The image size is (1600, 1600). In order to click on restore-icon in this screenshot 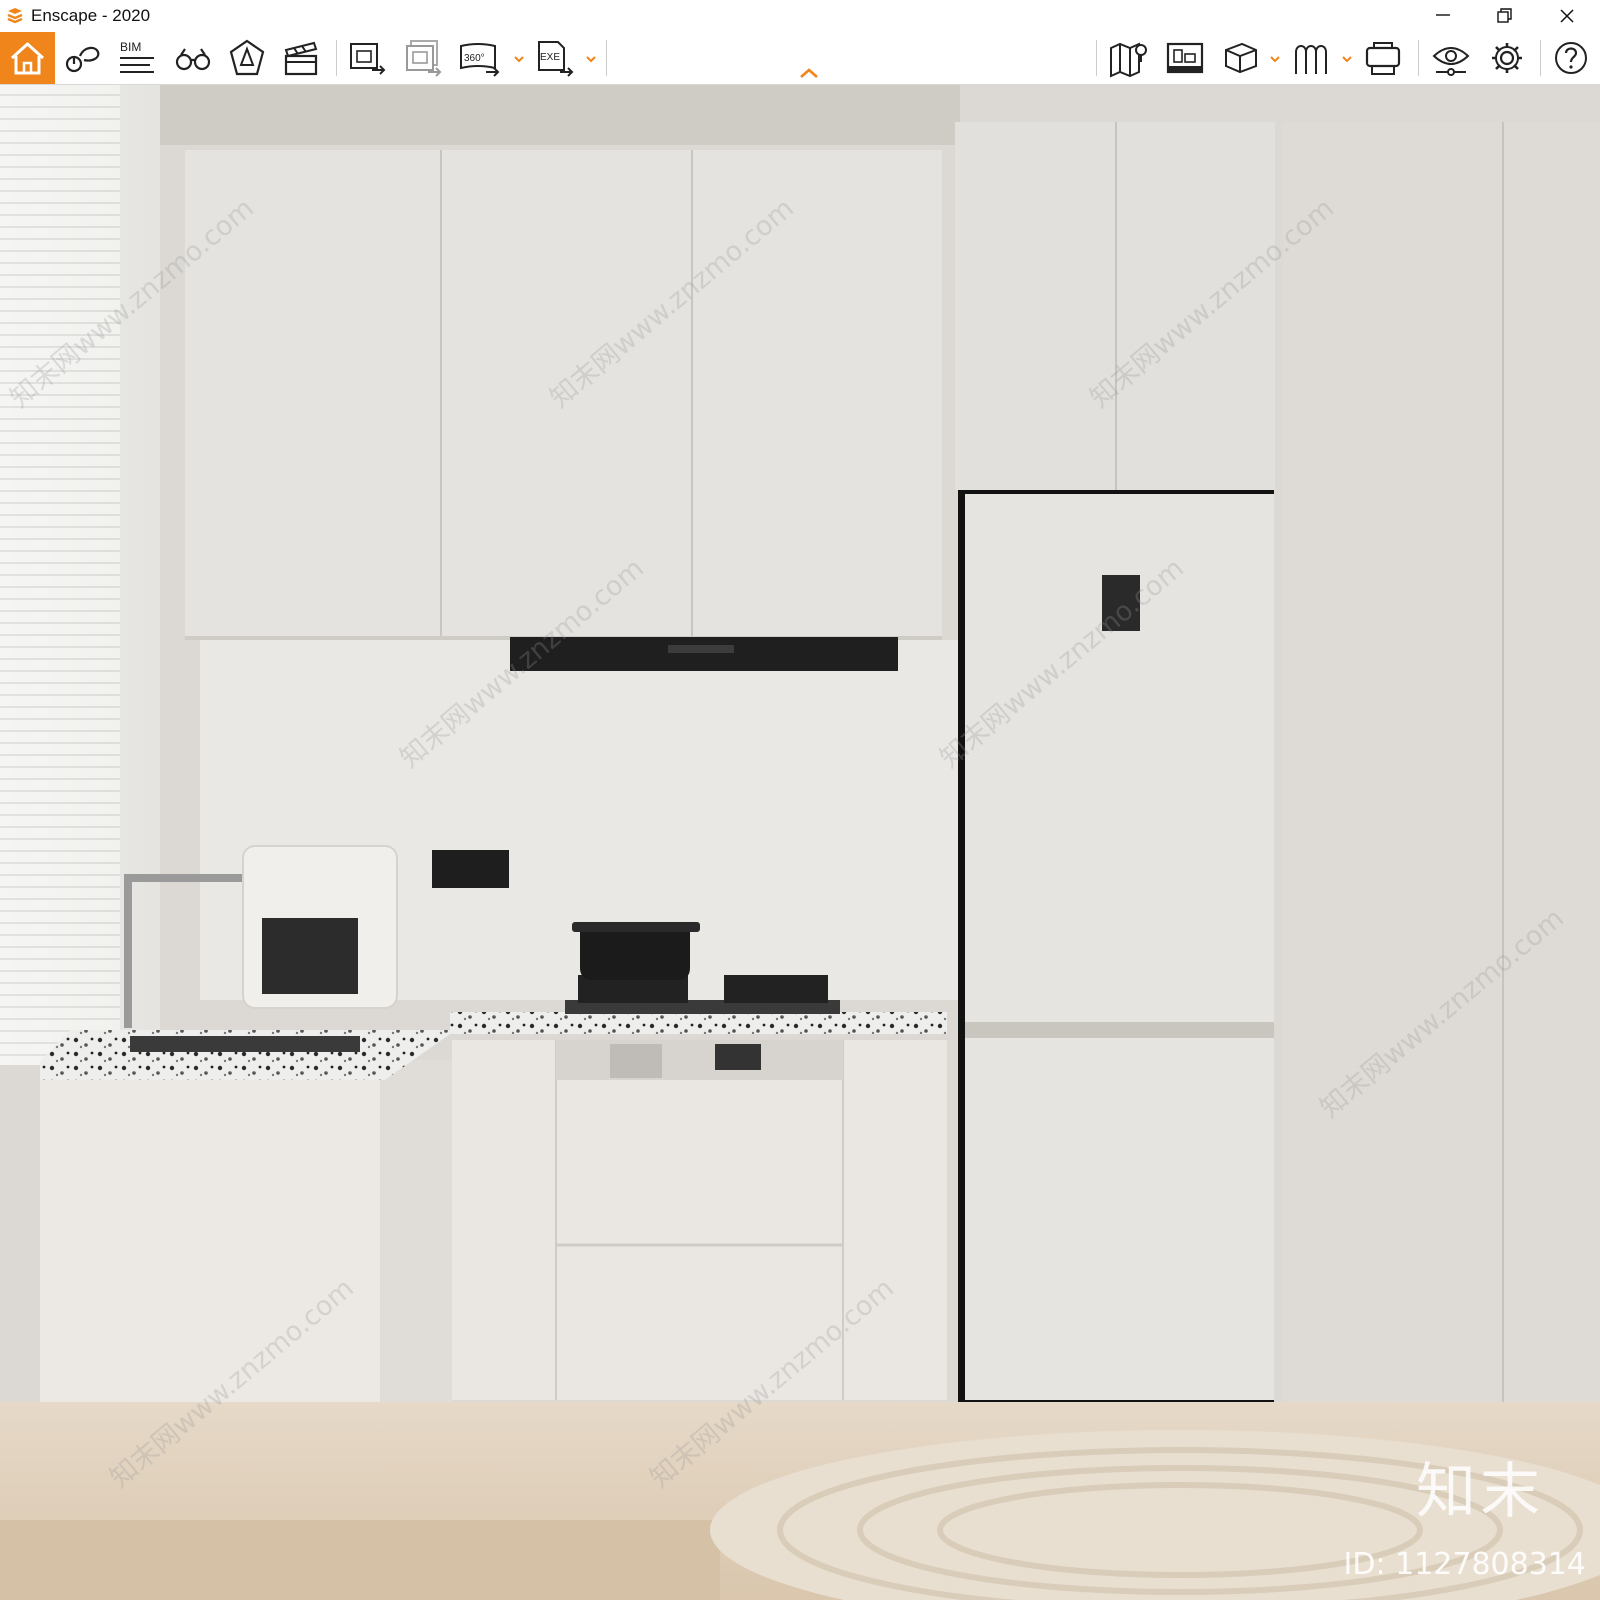, I will do `click(1504, 15)`.